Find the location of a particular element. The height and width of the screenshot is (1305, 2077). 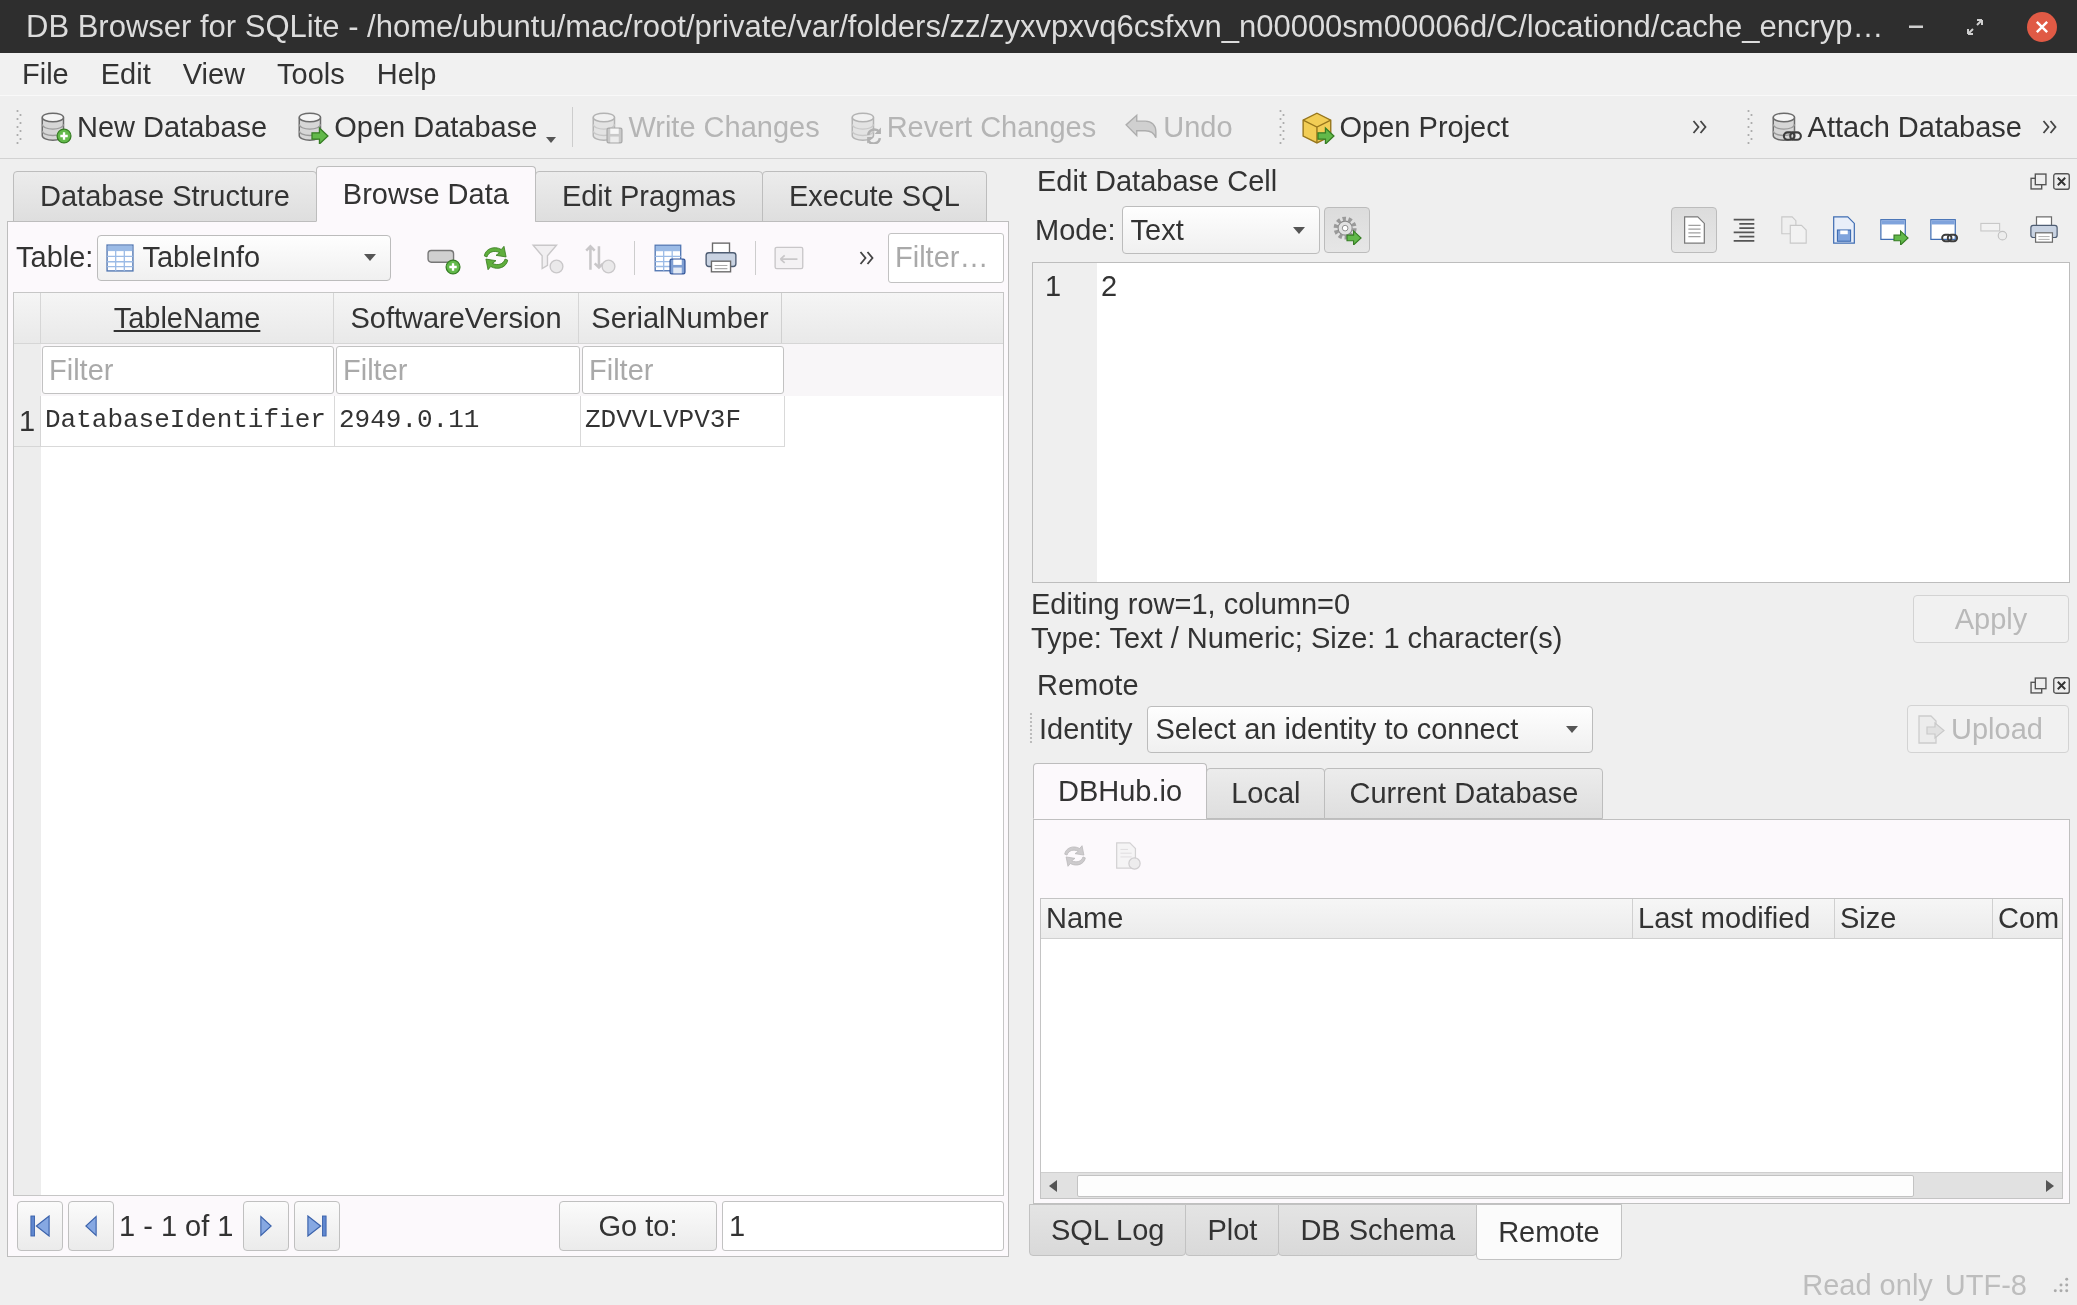

tab: Local is located at coordinates (1266, 793).